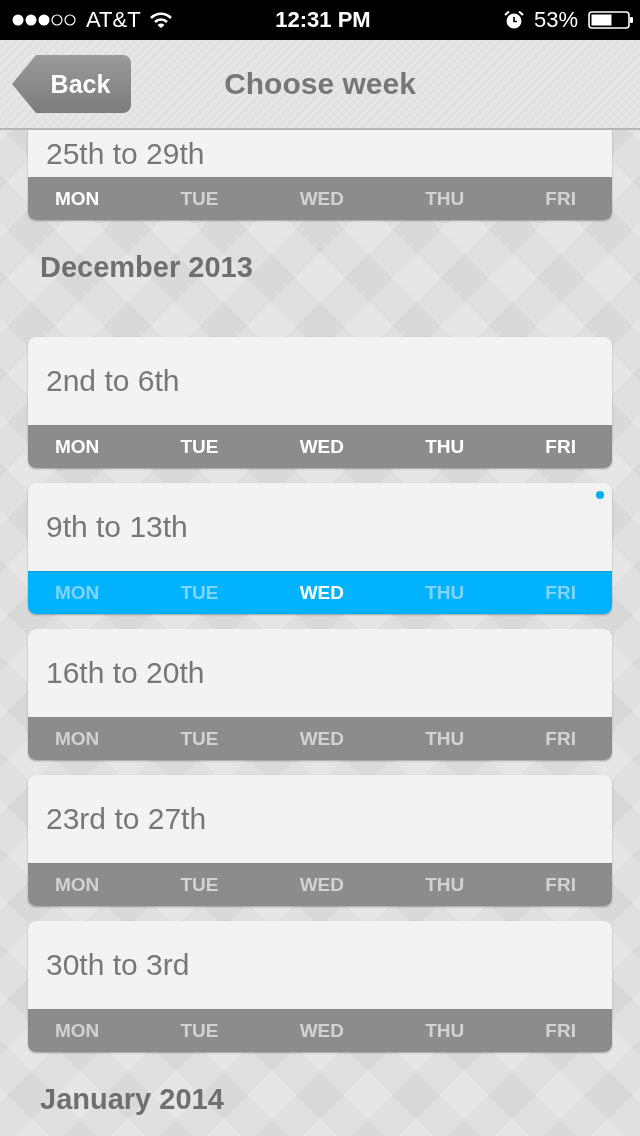  I want to click on signal-icon, so click(45, 20).